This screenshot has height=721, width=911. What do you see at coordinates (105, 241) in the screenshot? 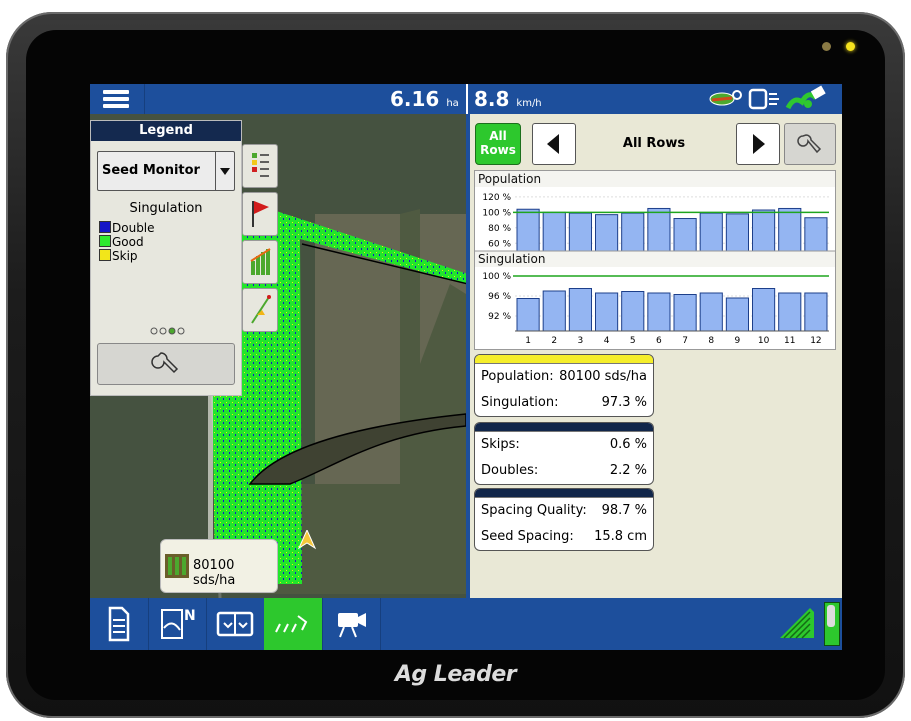
I see `legend-swatch` at bounding box center [105, 241].